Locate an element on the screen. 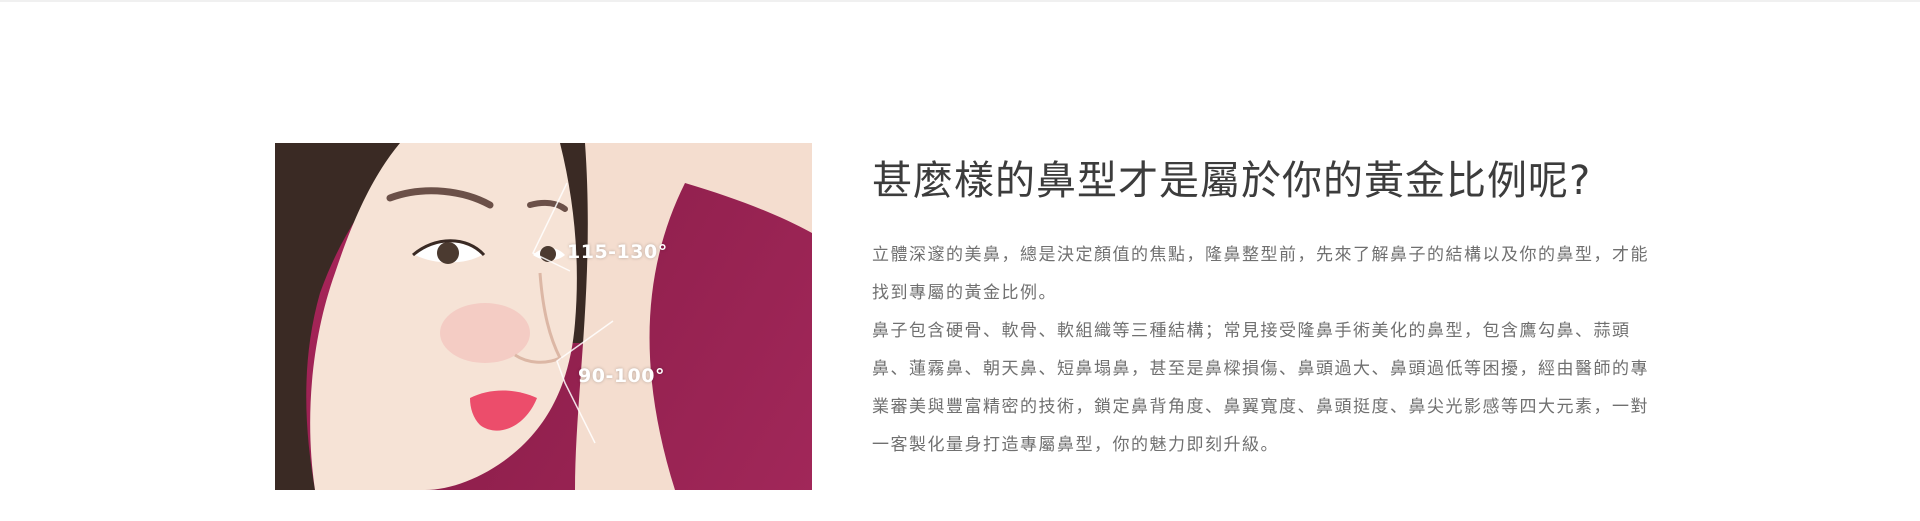  upper-angle-label: 115-130° is located at coordinates (617, 252).